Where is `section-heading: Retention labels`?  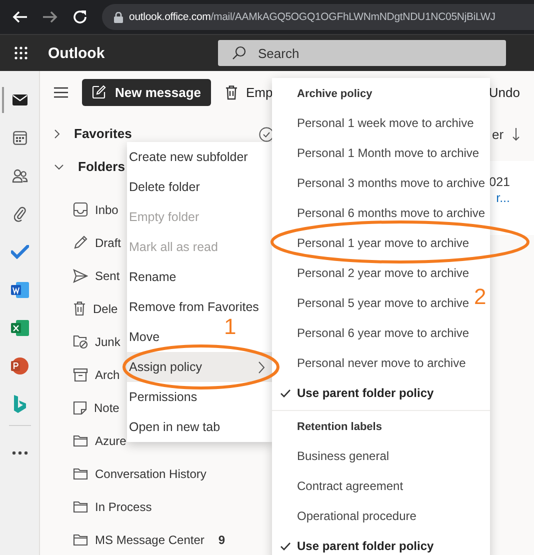
section-heading: Retention labels is located at coordinates (339, 427).